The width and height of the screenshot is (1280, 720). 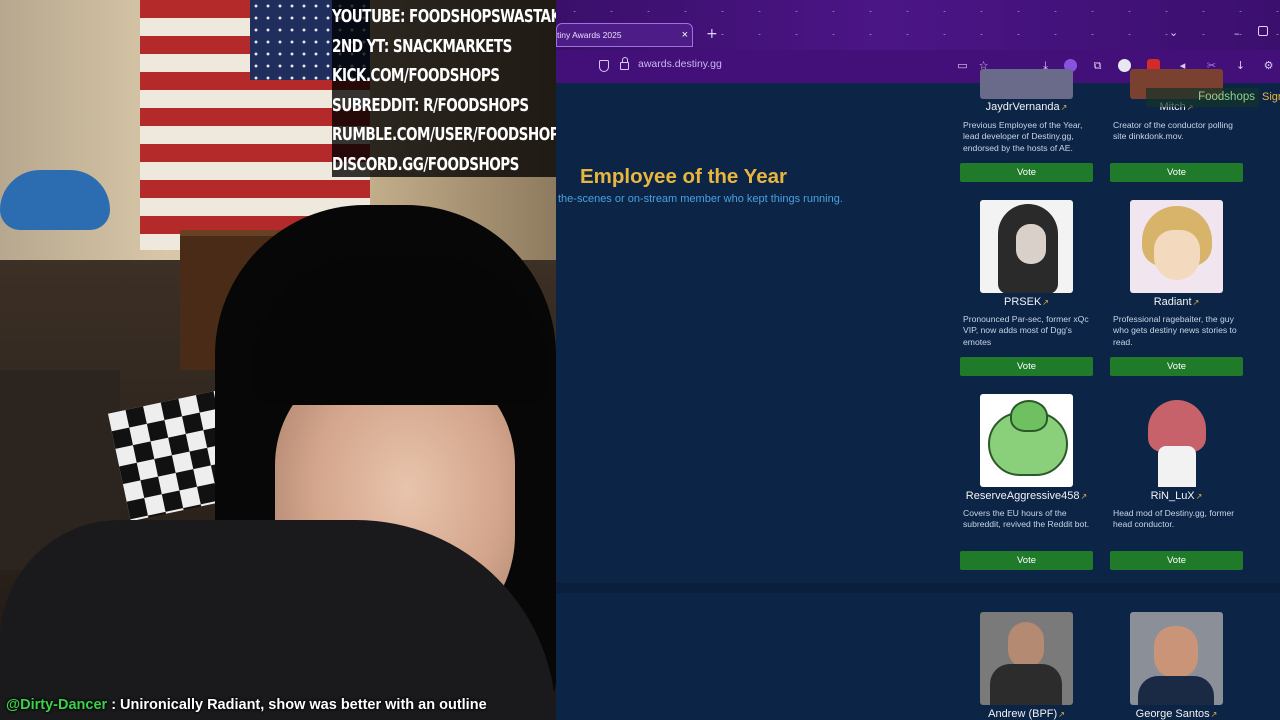 I want to click on social-line-kick: KICK.COM/FOODSHOPS, so click(x=416, y=76).